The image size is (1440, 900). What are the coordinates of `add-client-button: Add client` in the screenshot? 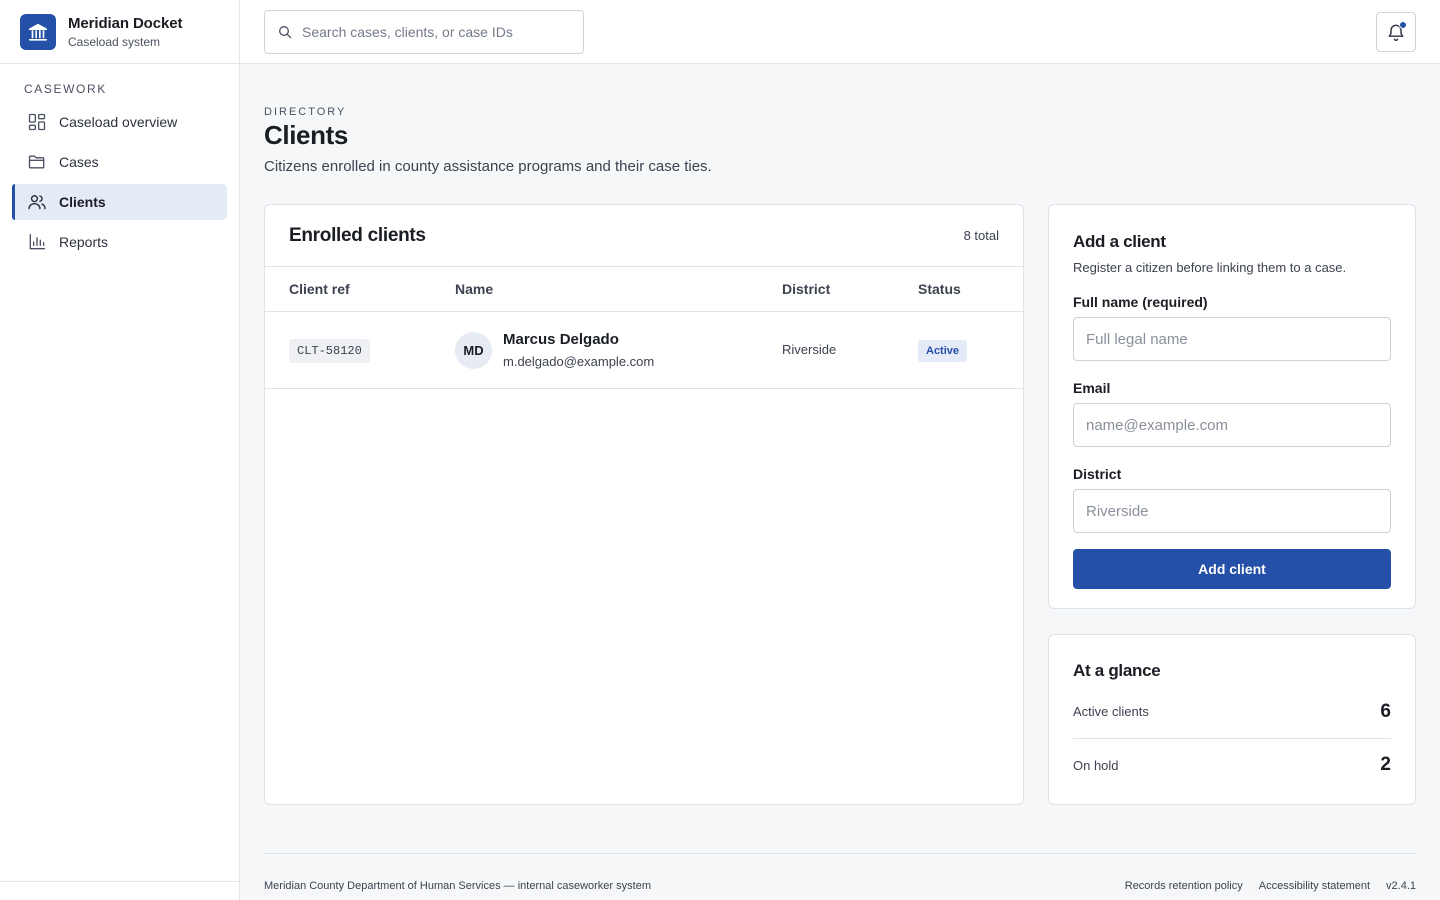 It's located at (1232, 569).